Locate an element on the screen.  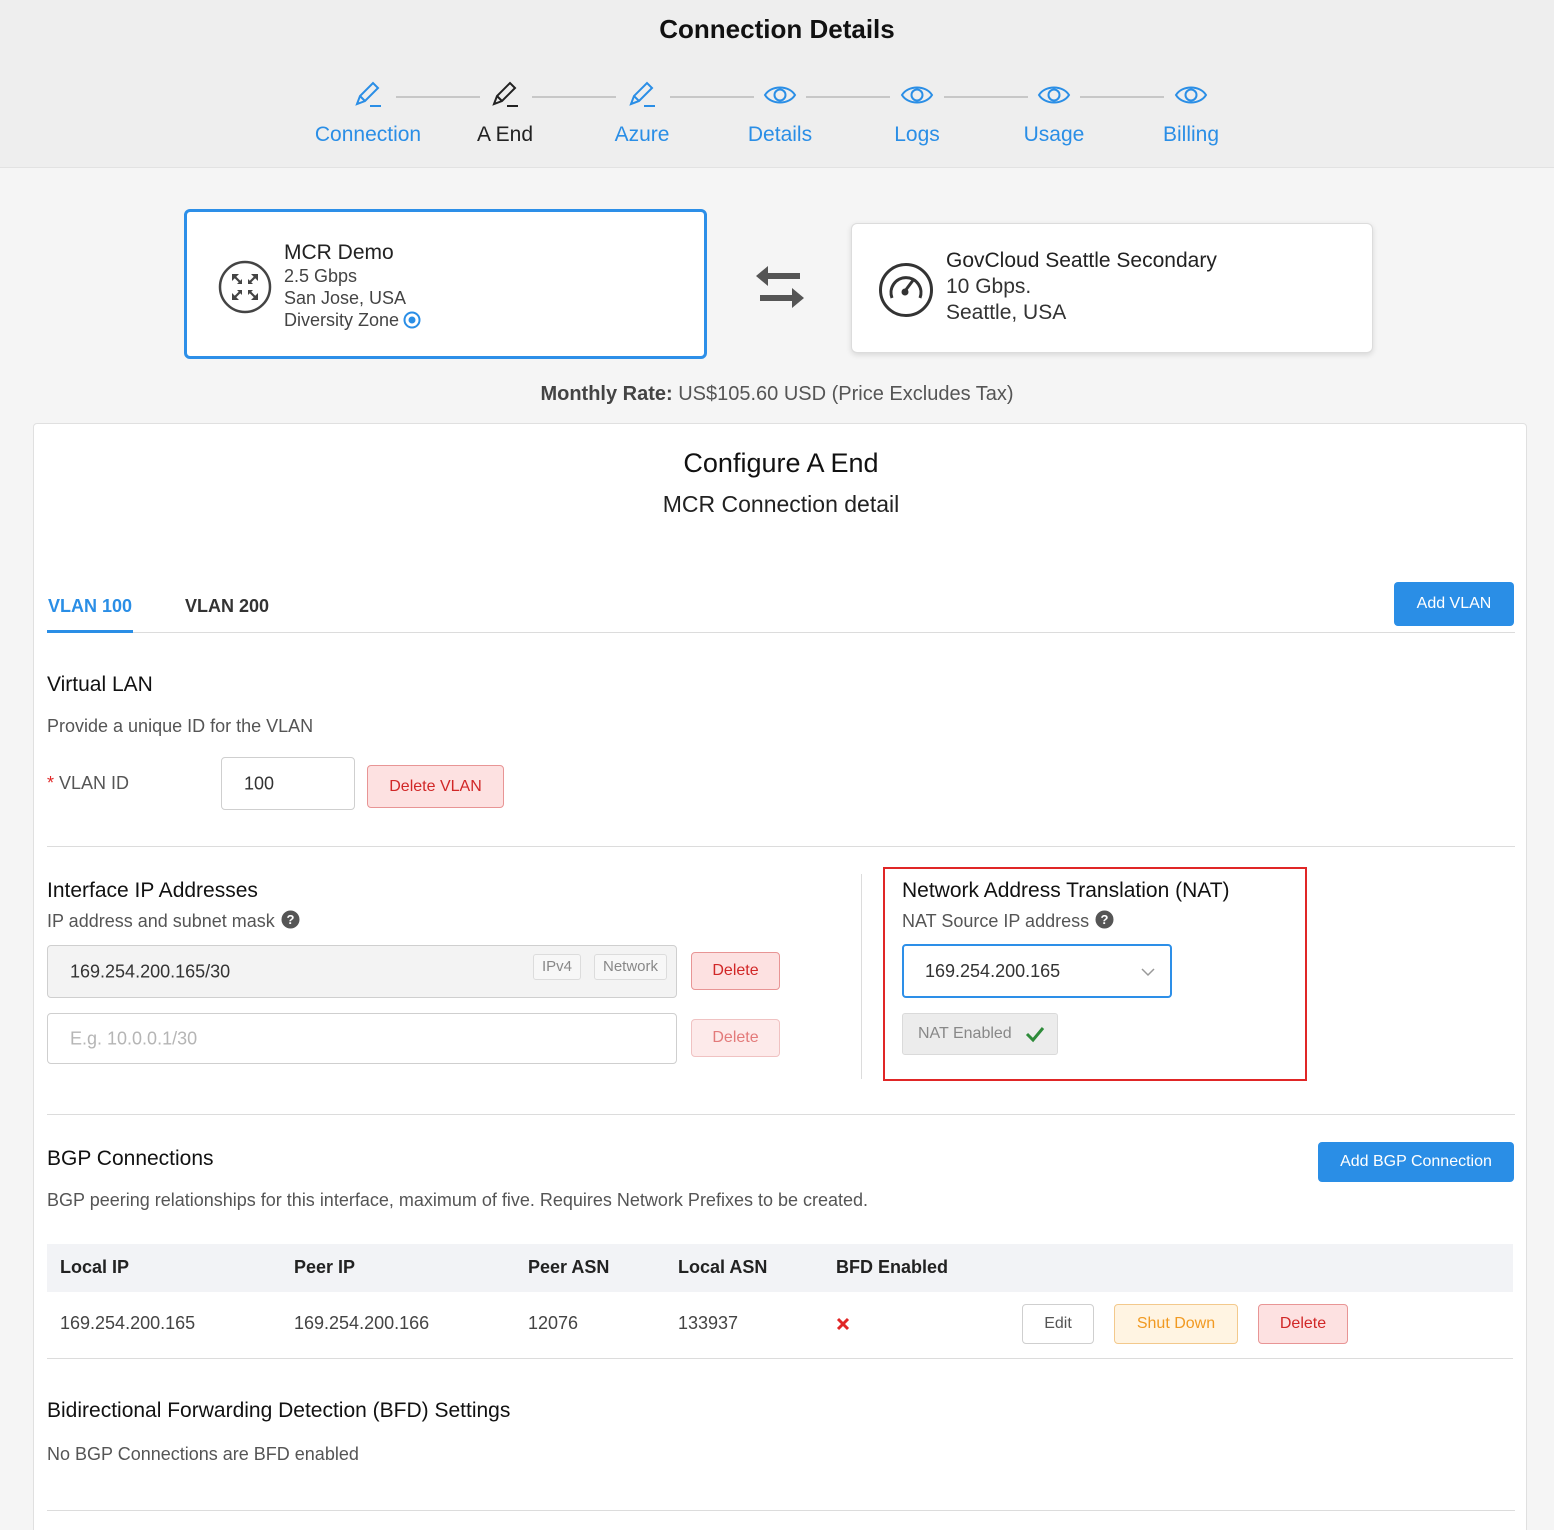
new-ip-address-input: E.g. 10.0.0.1/30 is located at coordinates (362, 1038).